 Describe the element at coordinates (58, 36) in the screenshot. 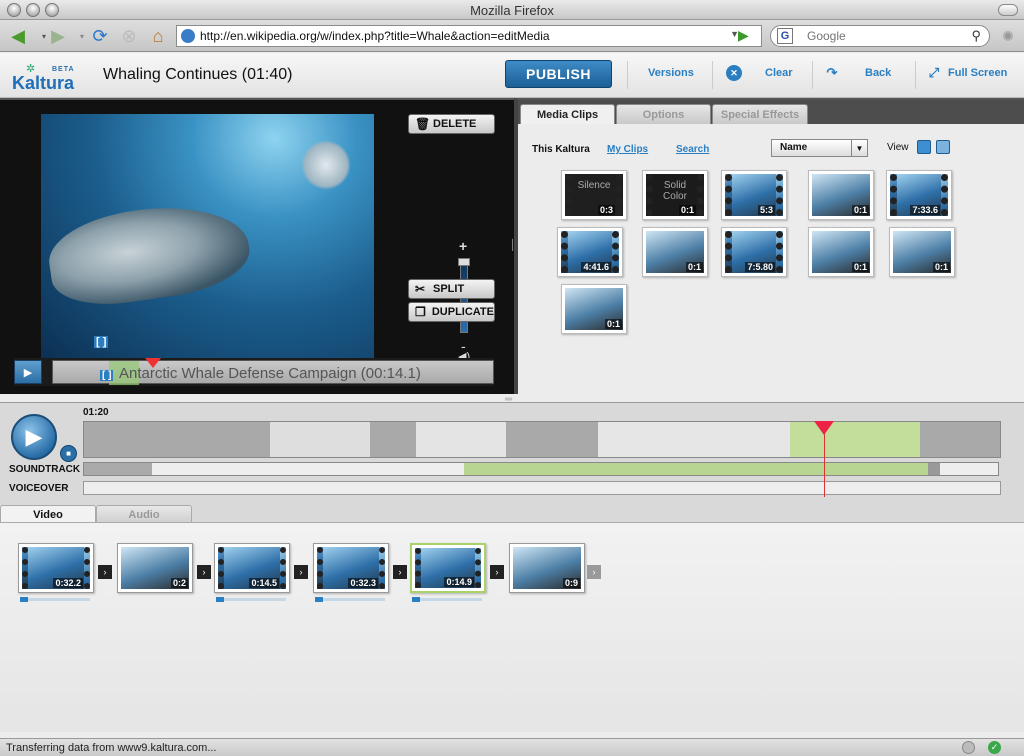

I see `forward-arrow-icon: ▶` at that location.